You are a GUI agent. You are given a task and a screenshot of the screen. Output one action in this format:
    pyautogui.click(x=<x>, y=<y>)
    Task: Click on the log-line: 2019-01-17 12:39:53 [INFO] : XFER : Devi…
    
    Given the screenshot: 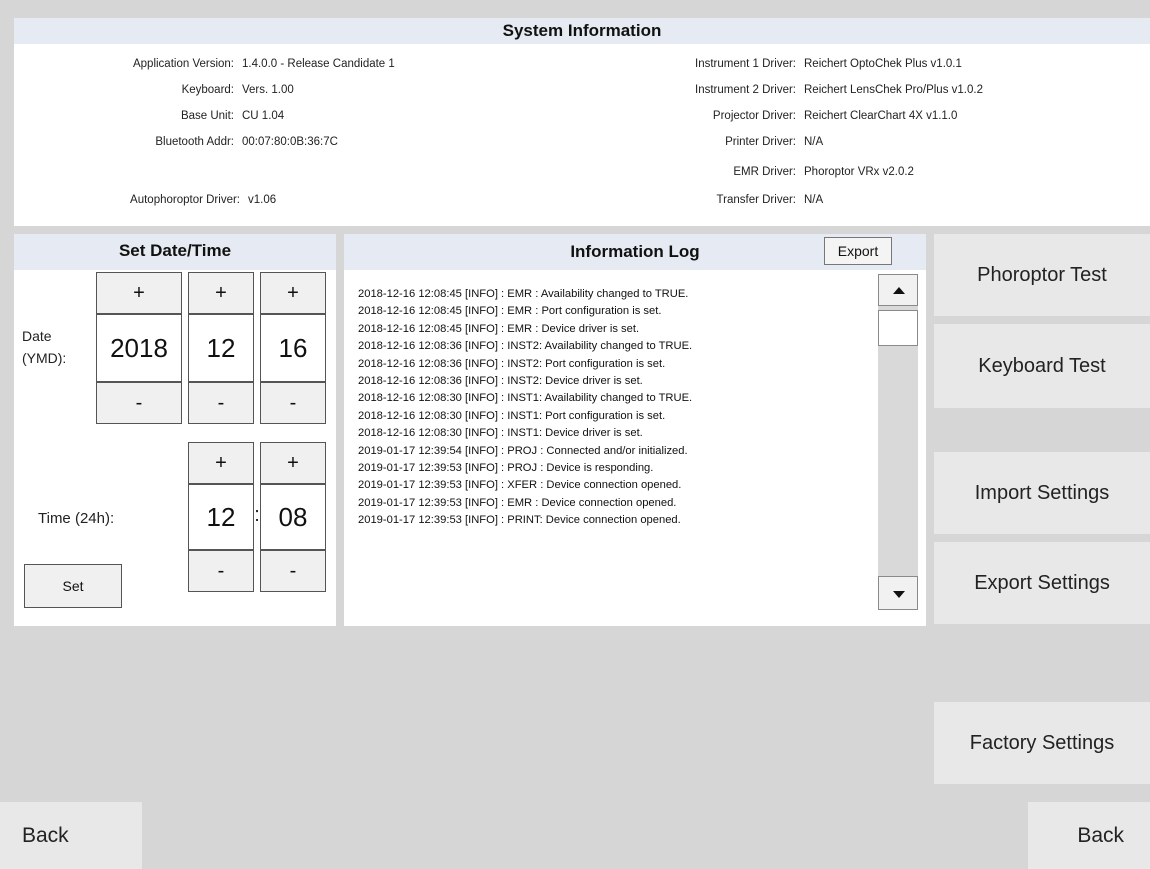 What is the action you would take?
    pyautogui.click(x=520, y=485)
    